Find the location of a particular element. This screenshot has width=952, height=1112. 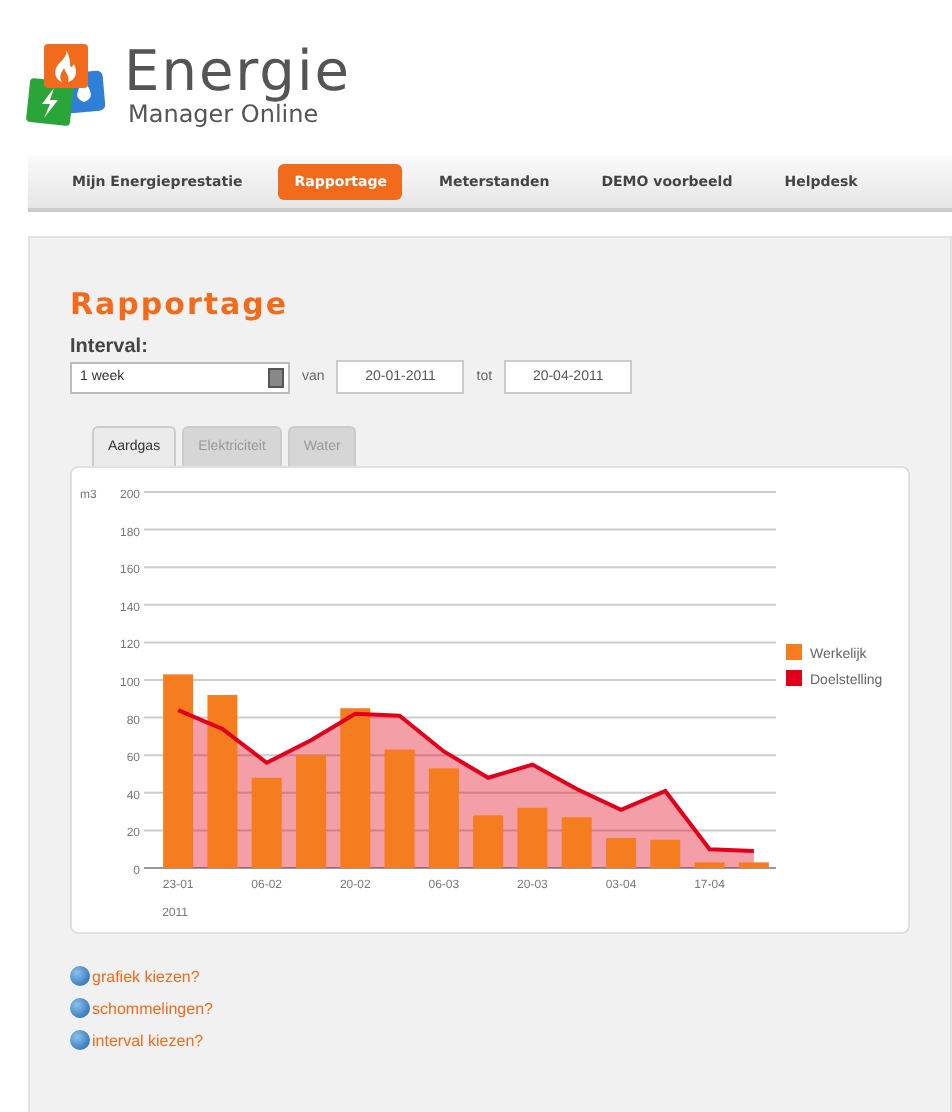

logo-subtitle: Manager Online is located at coordinates (223, 114).